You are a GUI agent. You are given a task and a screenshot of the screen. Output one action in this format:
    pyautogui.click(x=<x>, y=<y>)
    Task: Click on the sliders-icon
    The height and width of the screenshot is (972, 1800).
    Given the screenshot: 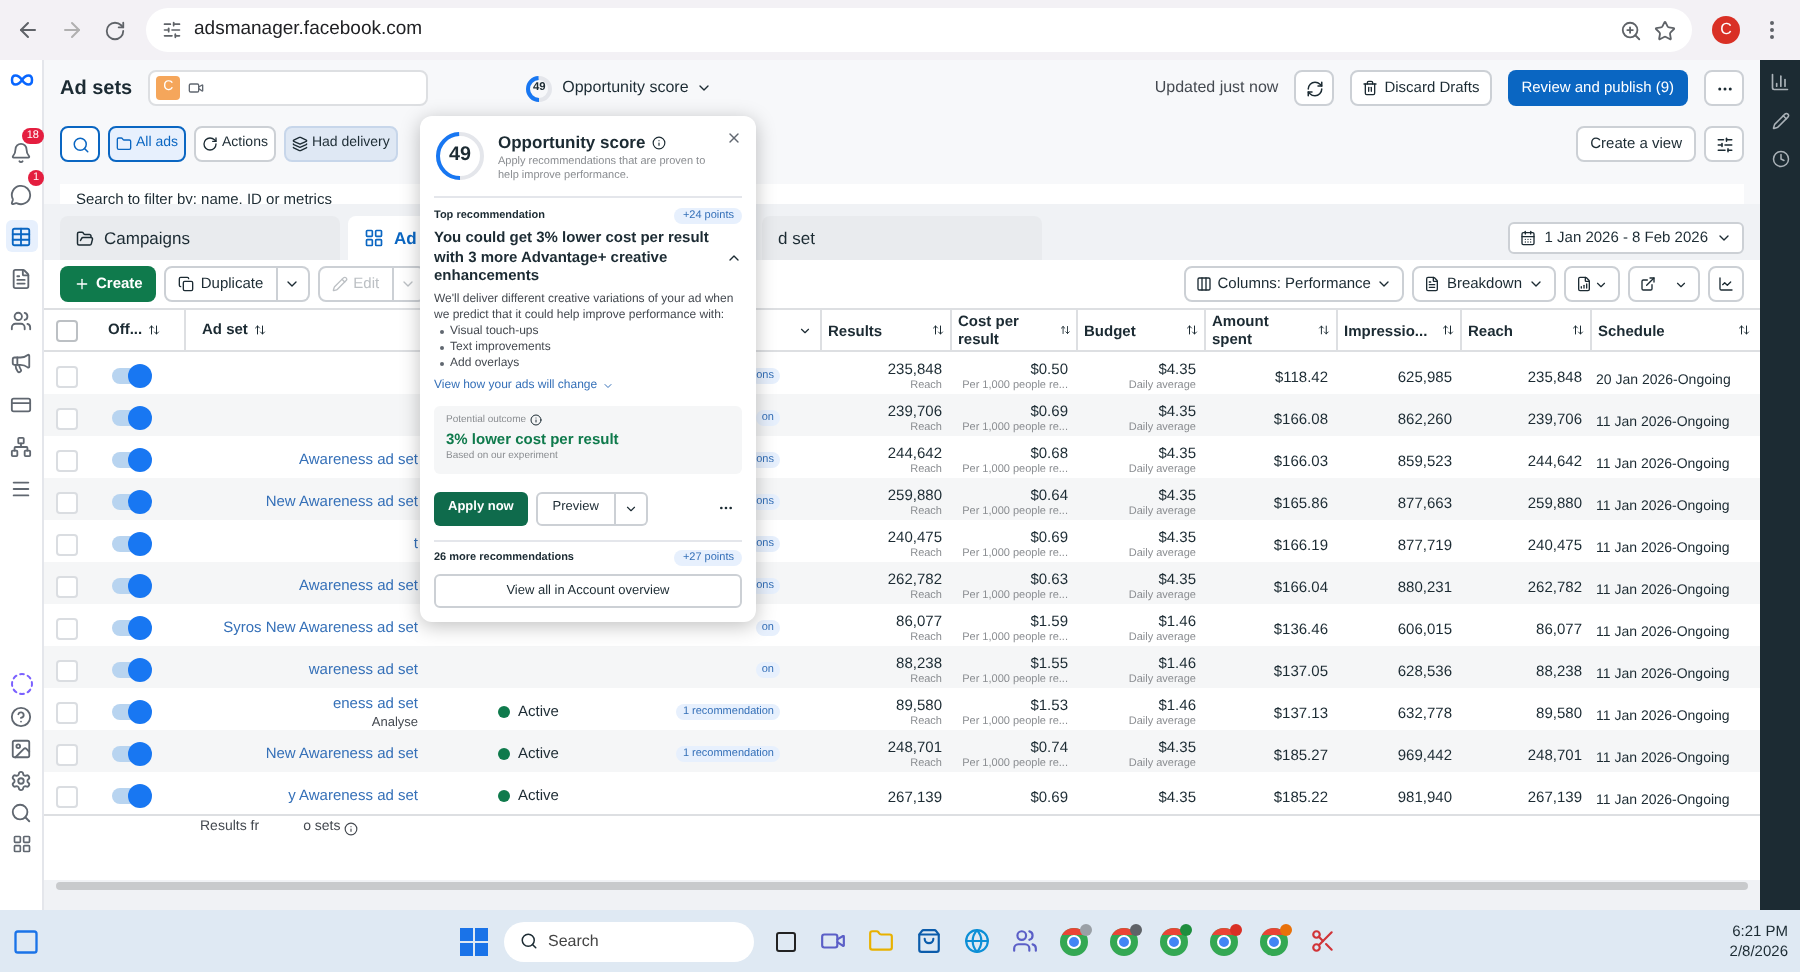 What is the action you would take?
    pyautogui.click(x=1724, y=144)
    